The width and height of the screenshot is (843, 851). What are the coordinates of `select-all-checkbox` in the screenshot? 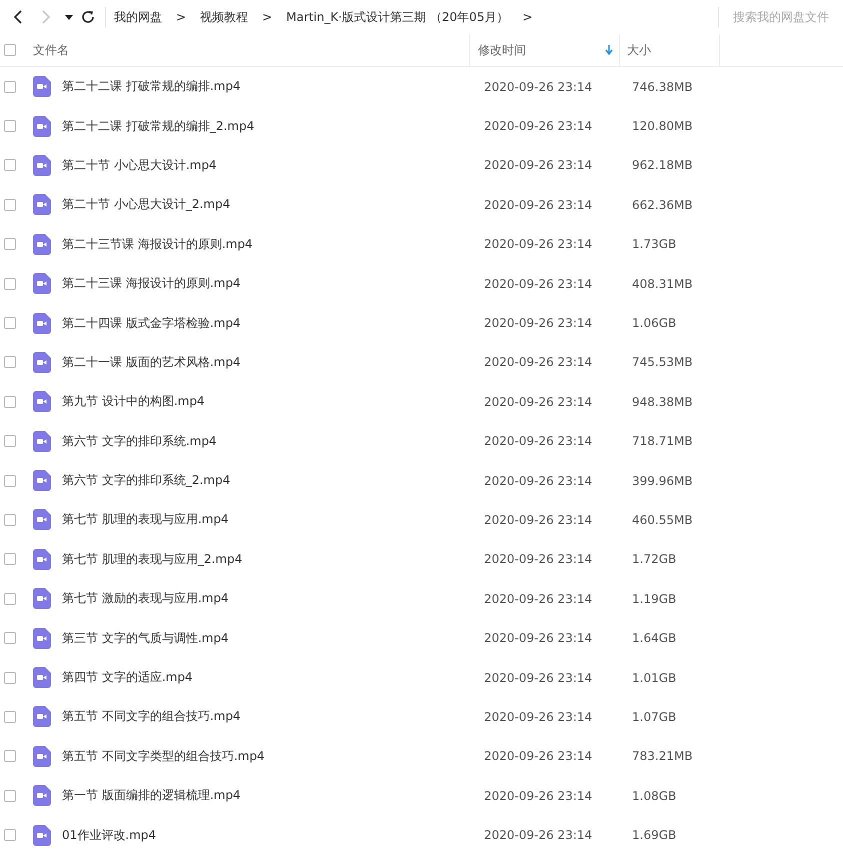 It's located at (10, 50).